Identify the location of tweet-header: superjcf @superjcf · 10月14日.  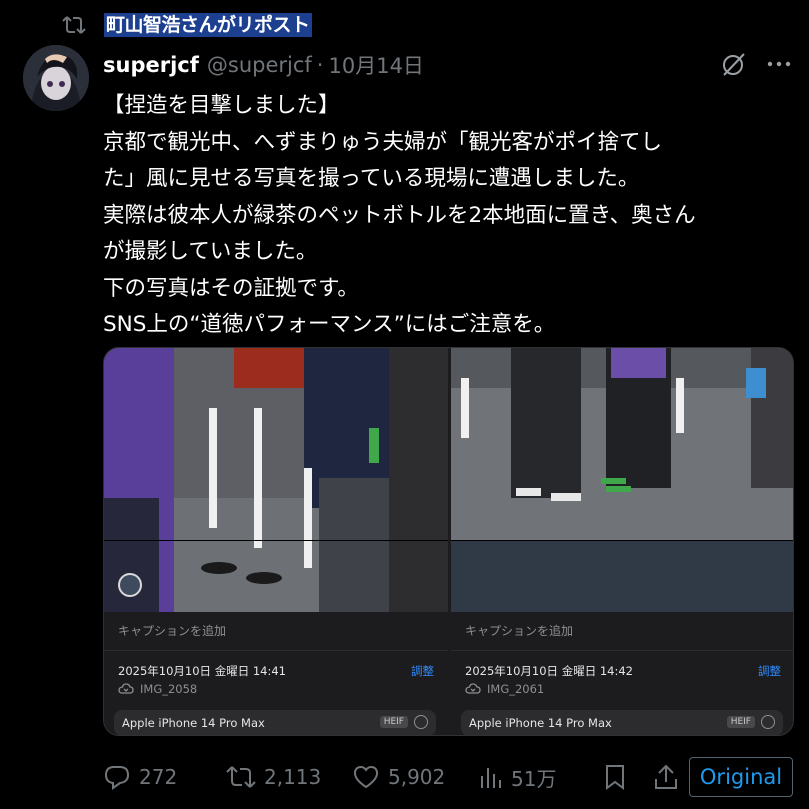
(263, 65).